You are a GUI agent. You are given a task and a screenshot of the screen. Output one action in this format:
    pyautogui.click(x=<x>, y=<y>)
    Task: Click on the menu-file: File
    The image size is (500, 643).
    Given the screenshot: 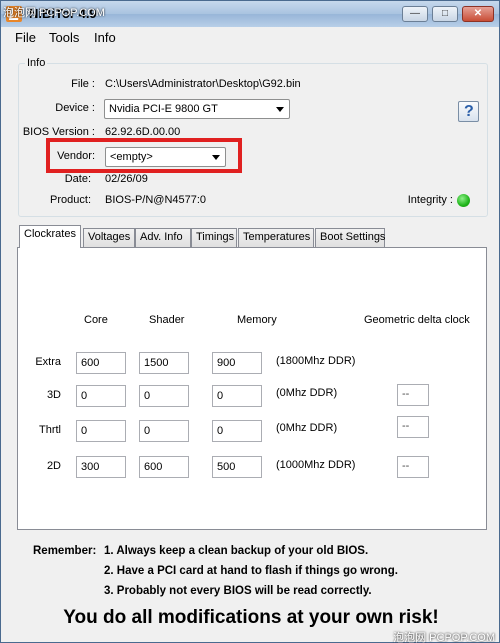 What is the action you would take?
    pyautogui.click(x=25, y=37)
    